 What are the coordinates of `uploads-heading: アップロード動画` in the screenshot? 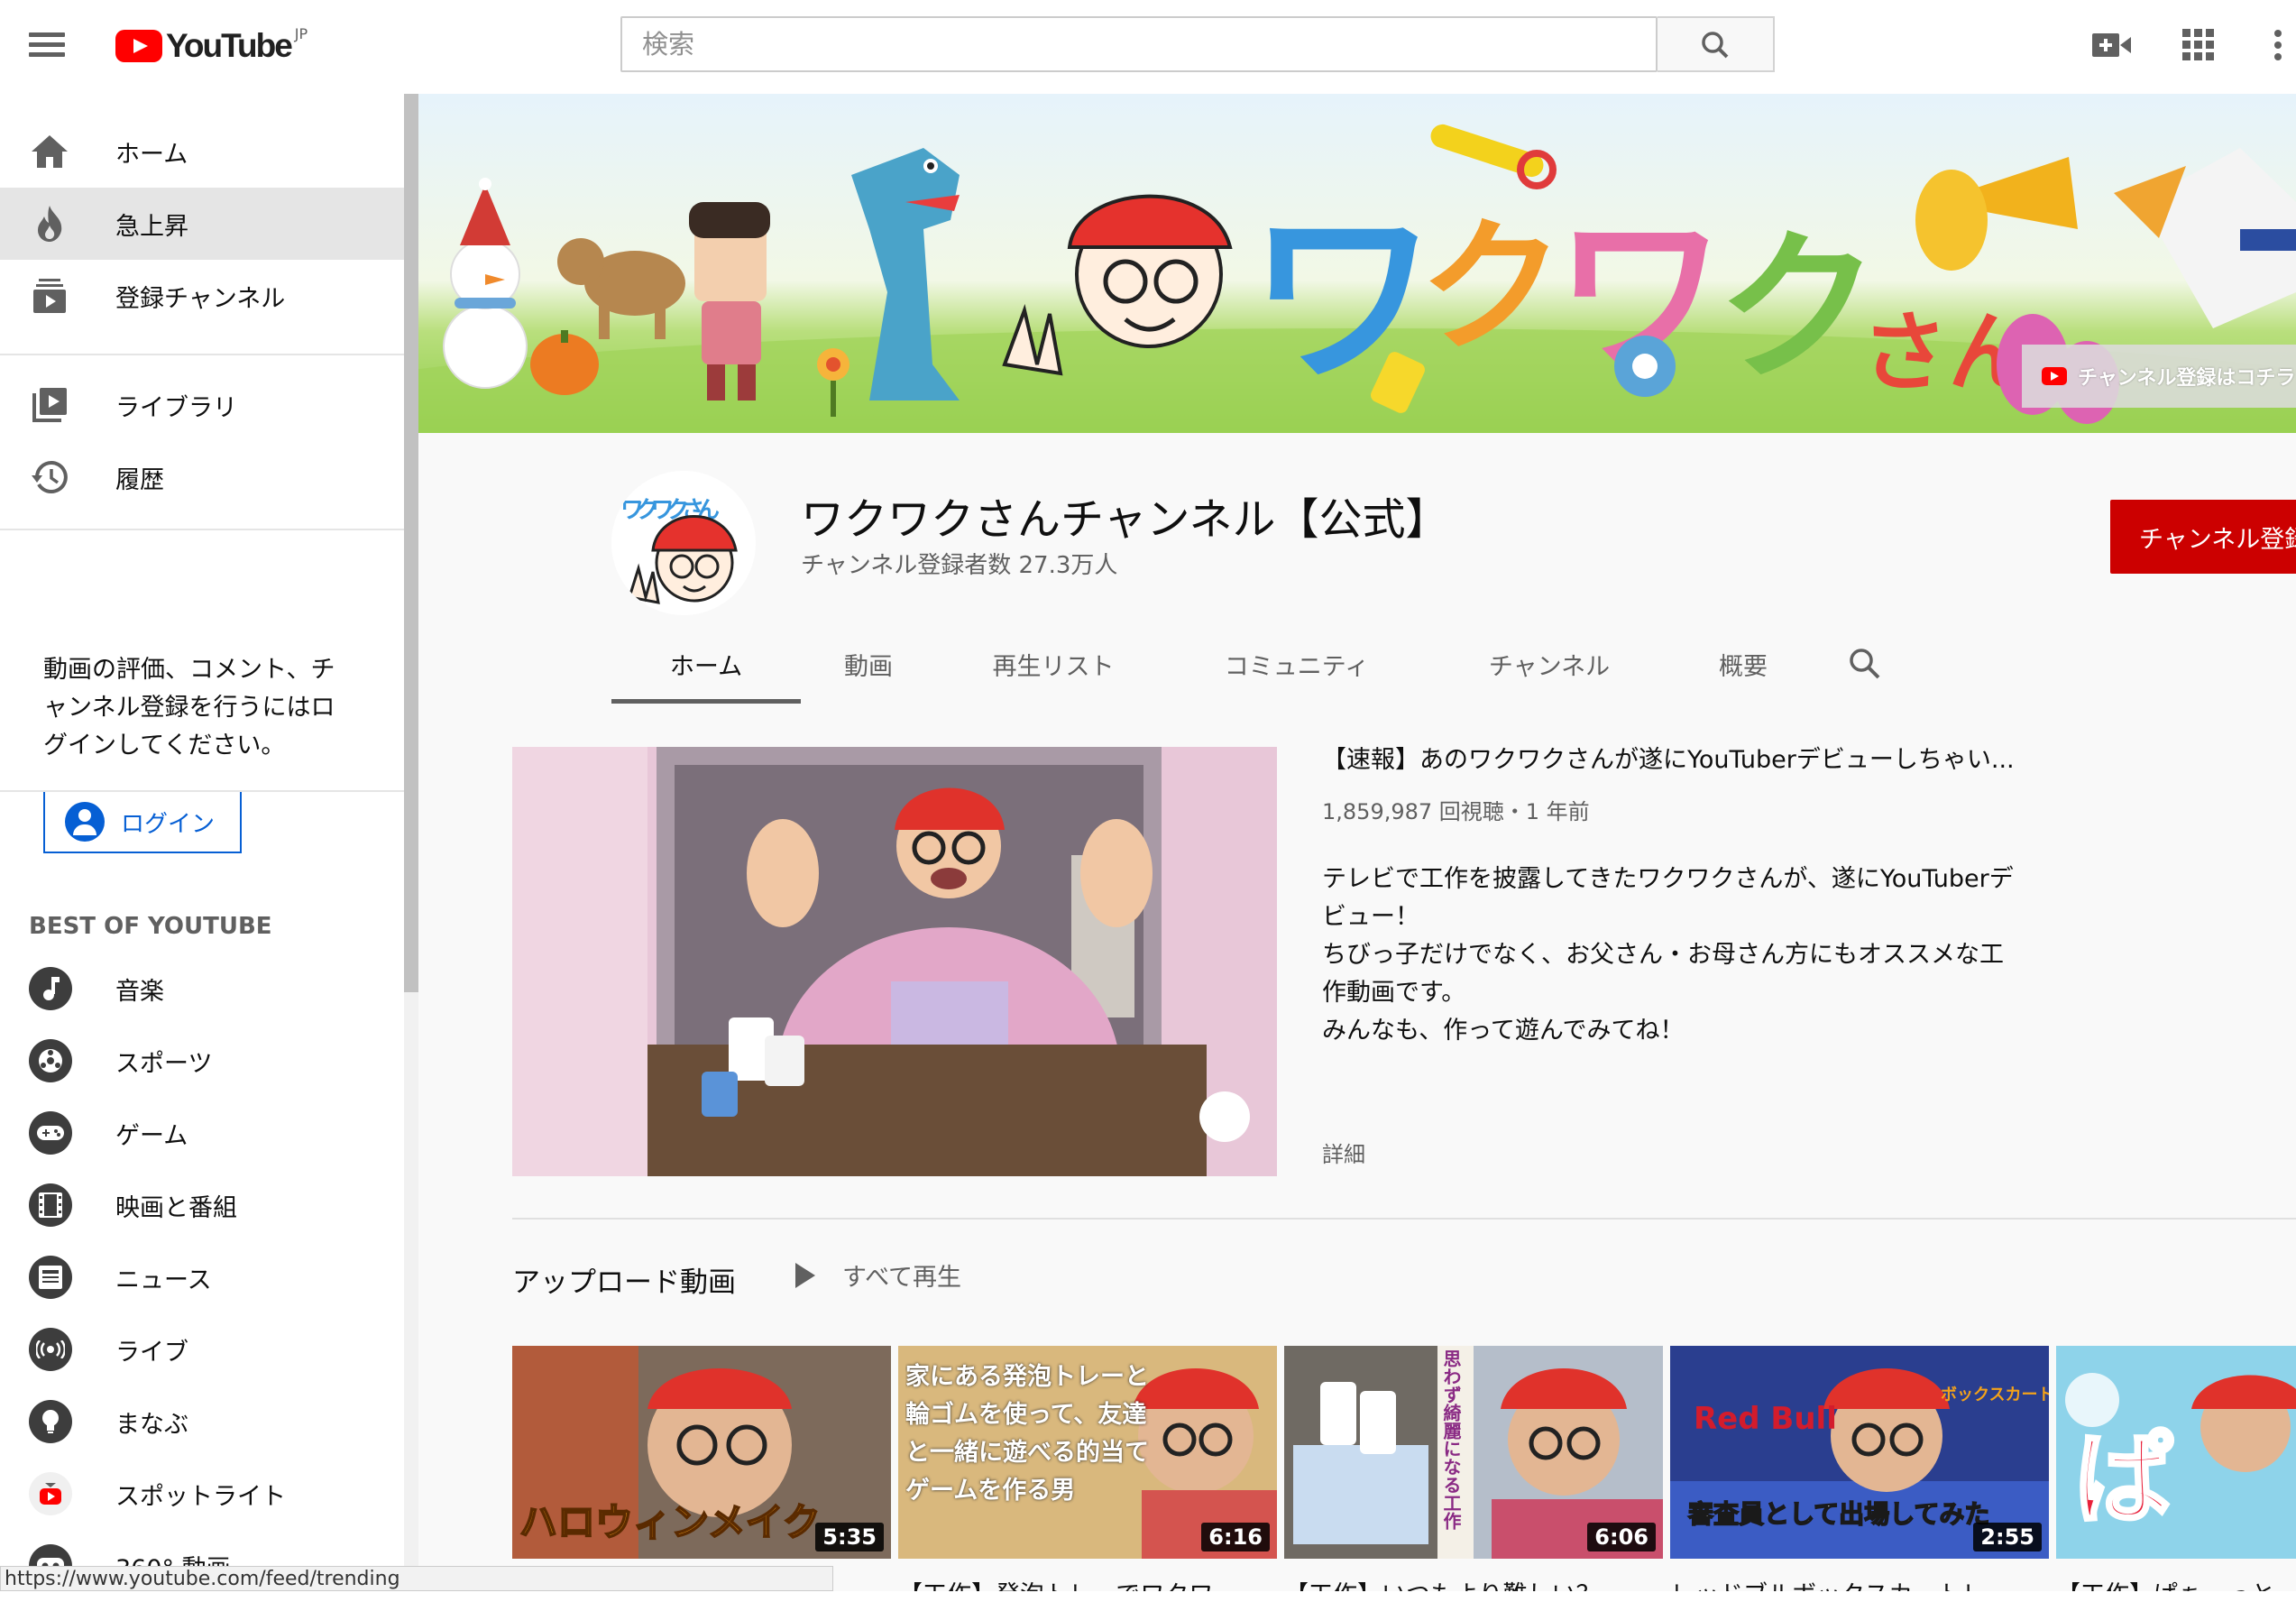 It's located at (624, 1279).